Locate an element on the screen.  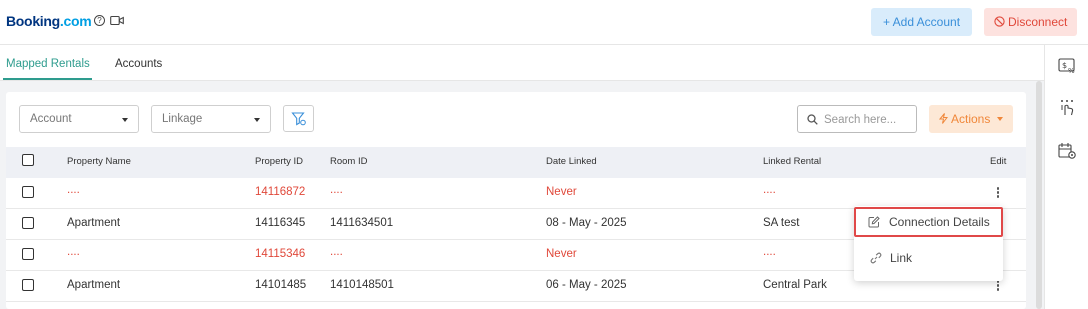
help-icon: ? is located at coordinates (99, 20).